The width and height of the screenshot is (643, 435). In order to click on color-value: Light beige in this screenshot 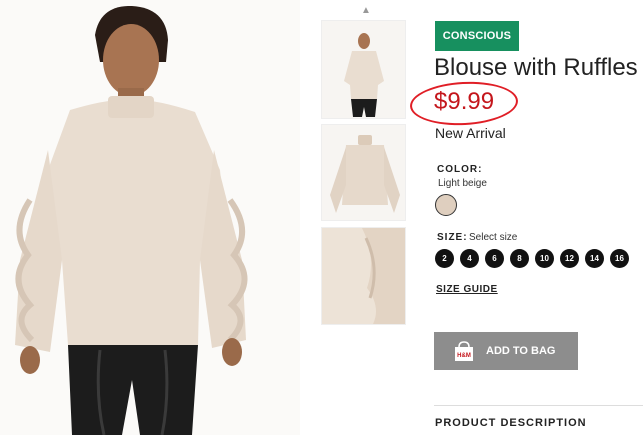, I will do `click(462, 183)`.